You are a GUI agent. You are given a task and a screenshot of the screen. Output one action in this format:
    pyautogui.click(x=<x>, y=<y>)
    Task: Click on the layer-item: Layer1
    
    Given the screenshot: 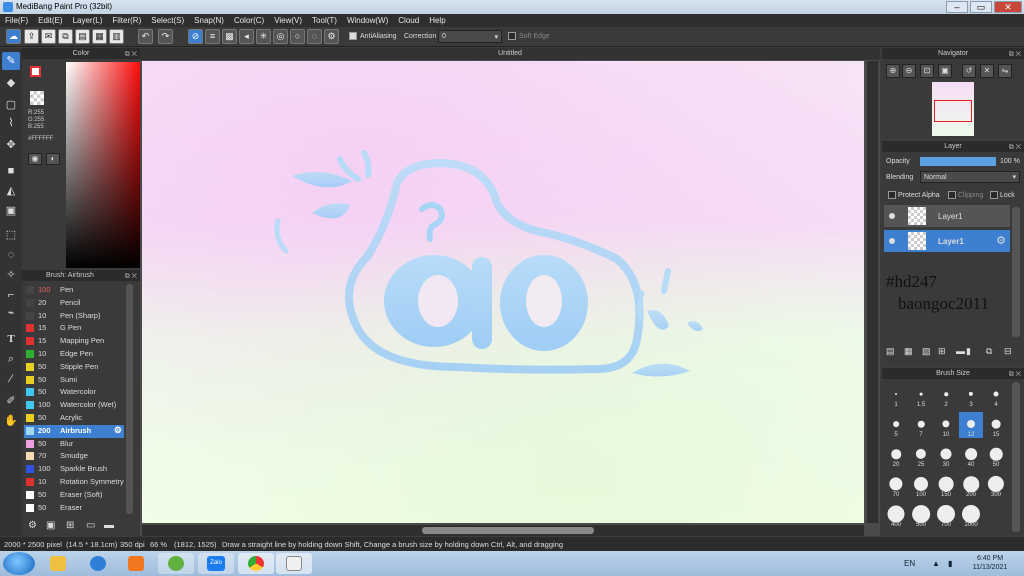 What is the action you would take?
    pyautogui.click(x=947, y=216)
    